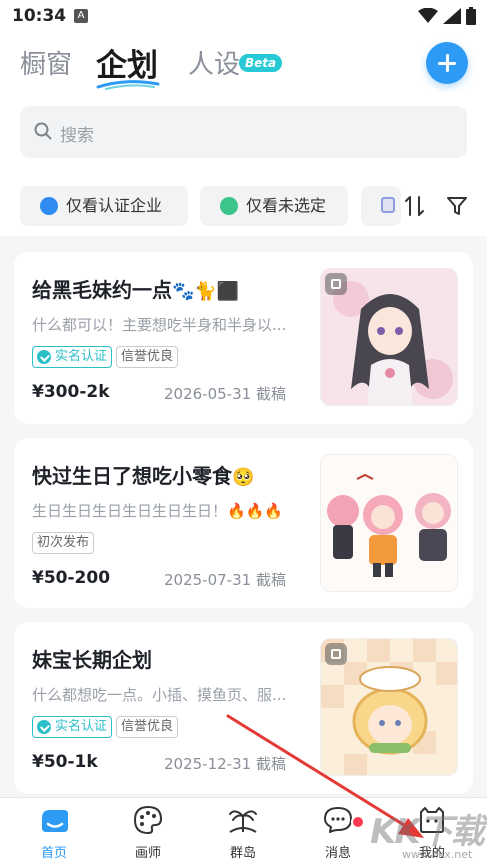 The height and width of the screenshot is (865, 487). What do you see at coordinates (427, 832) in the screenshot?
I see `watermark-logo: KK下载` at bounding box center [427, 832].